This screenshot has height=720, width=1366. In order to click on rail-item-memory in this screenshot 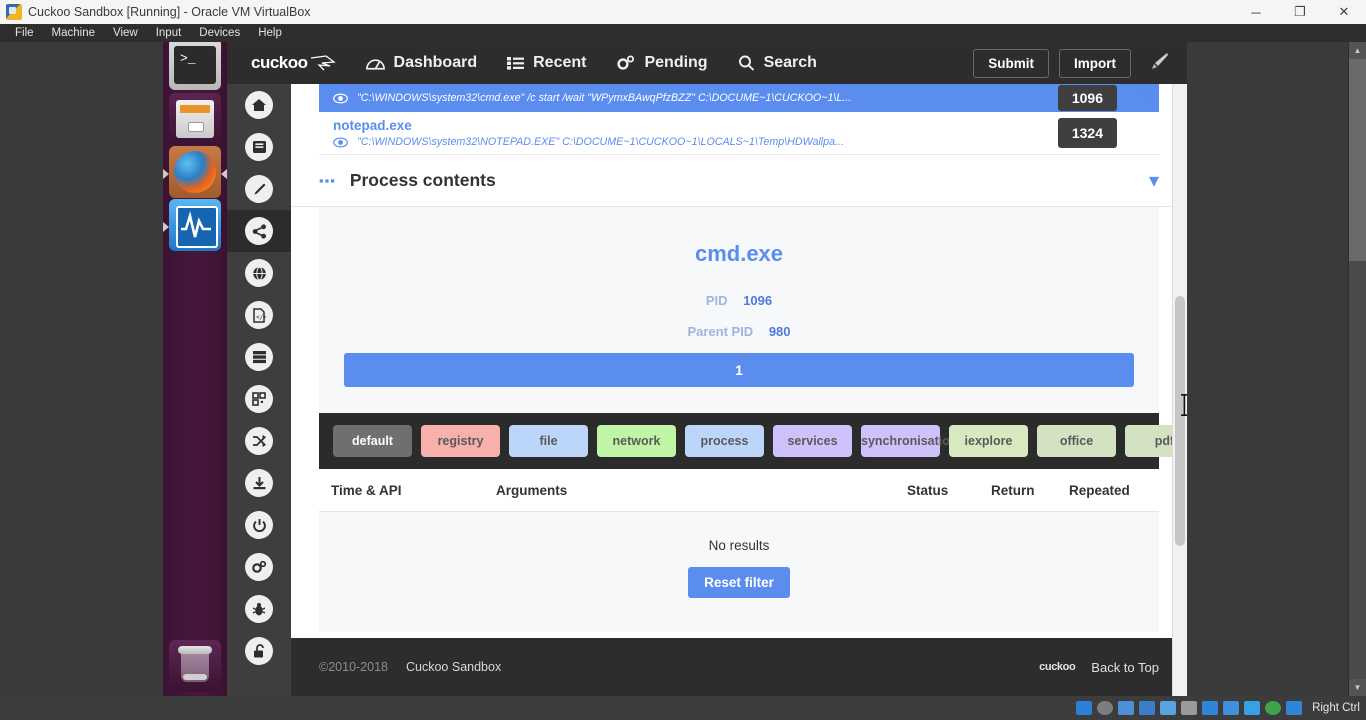, I will do `click(259, 357)`.